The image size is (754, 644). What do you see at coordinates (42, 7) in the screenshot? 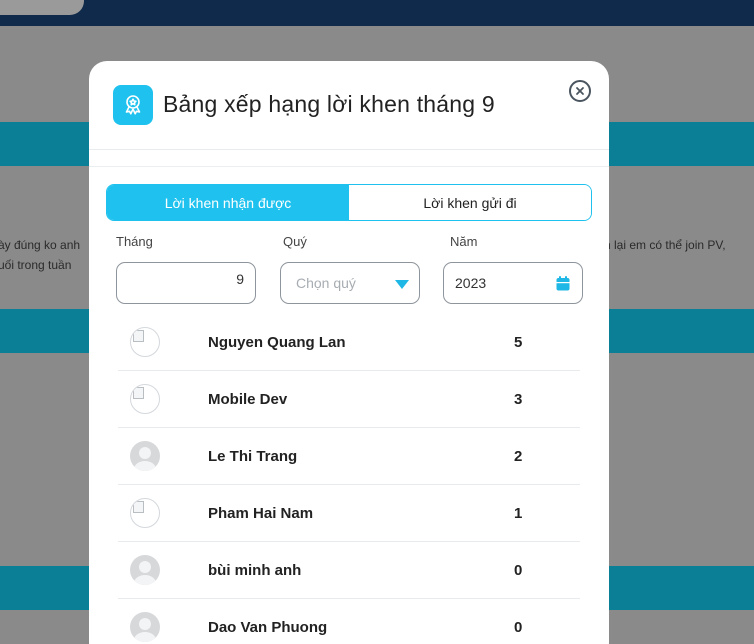
I see `background-pill` at bounding box center [42, 7].